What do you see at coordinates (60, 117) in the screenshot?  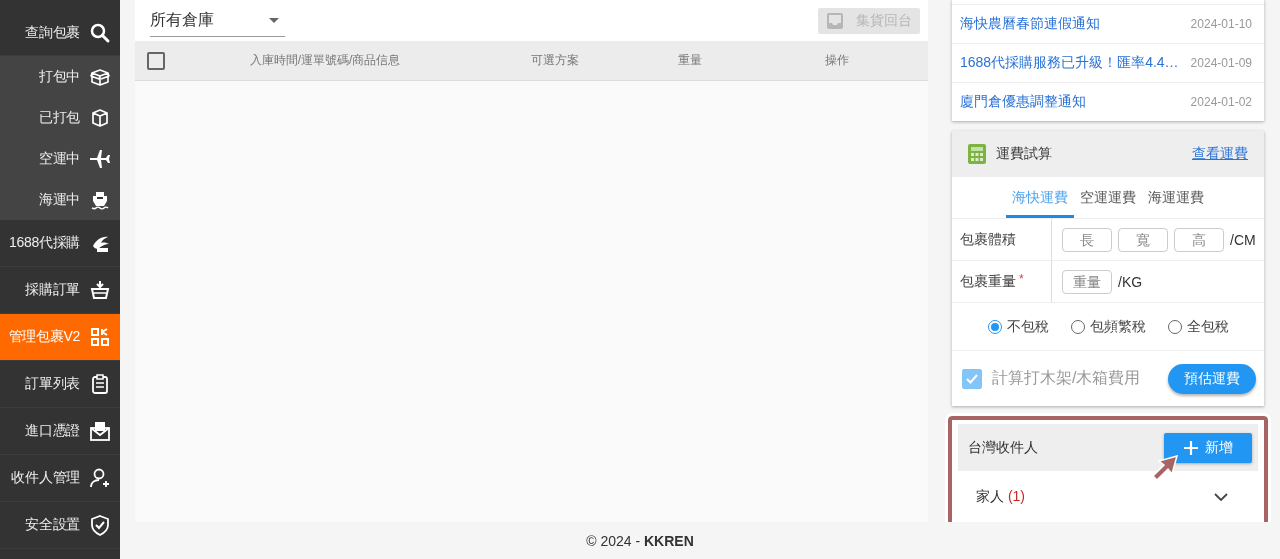 I see `sidebar-item: 已打包` at bounding box center [60, 117].